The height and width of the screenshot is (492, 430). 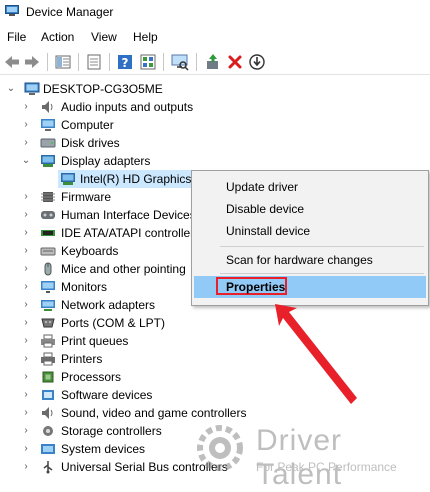 I want to click on menu-file: File, so click(x=16, y=37).